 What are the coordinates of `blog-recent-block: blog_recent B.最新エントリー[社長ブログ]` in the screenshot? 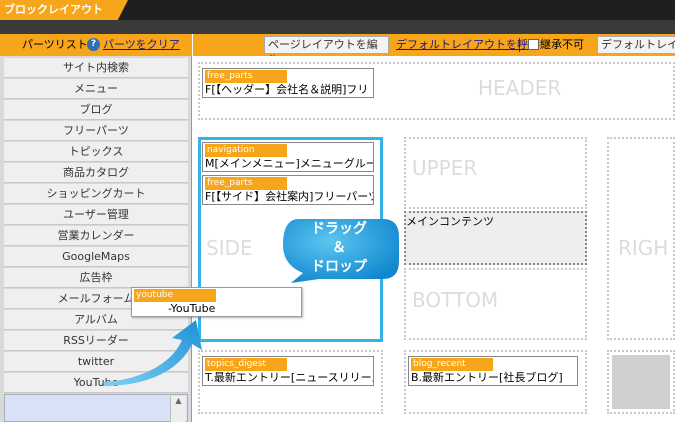 It's located at (493, 371).